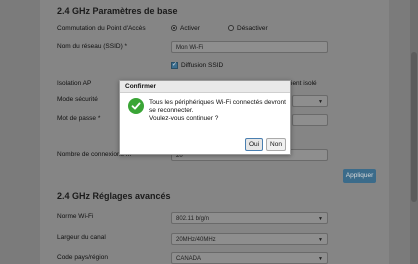  What do you see at coordinates (174, 28) in the screenshot?
I see `activate-radio` at bounding box center [174, 28].